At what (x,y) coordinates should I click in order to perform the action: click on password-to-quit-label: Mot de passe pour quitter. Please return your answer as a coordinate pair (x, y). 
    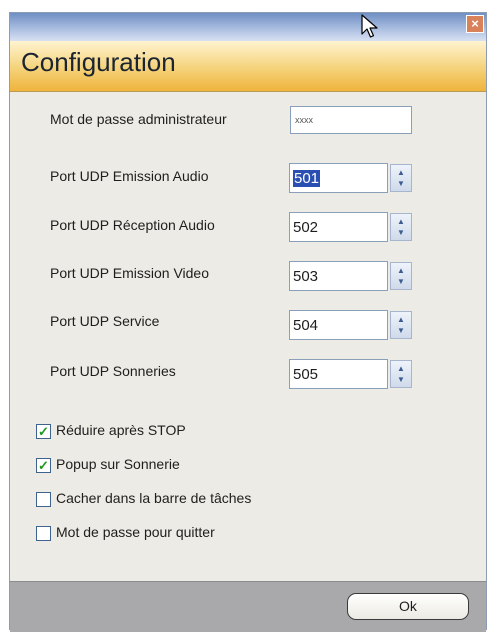
    Looking at the image, I should click on (135, 532).